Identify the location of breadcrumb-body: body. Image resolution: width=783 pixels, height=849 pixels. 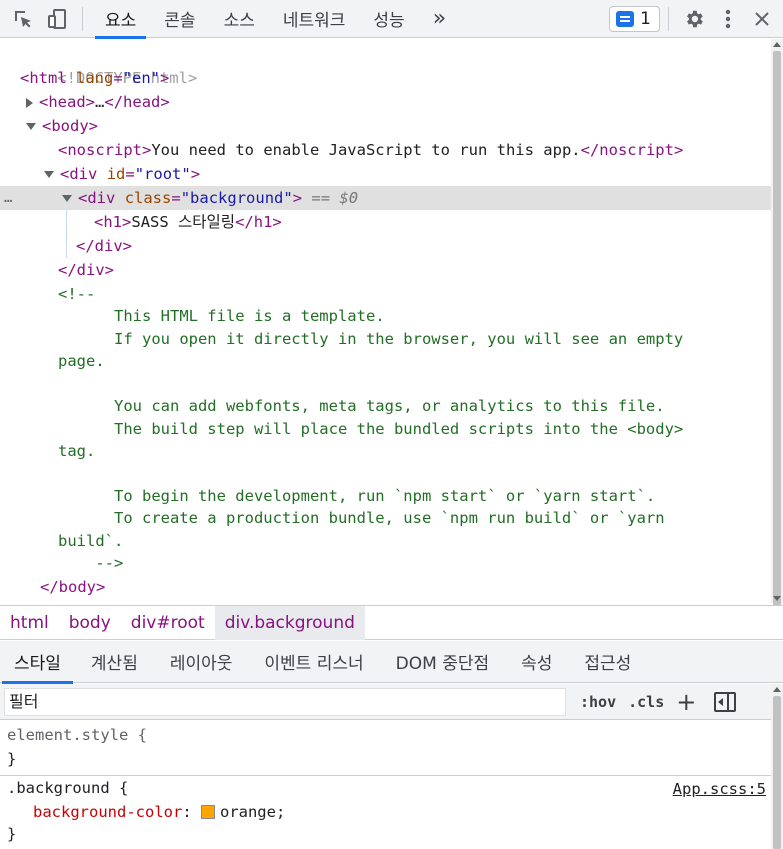
(90, 623).